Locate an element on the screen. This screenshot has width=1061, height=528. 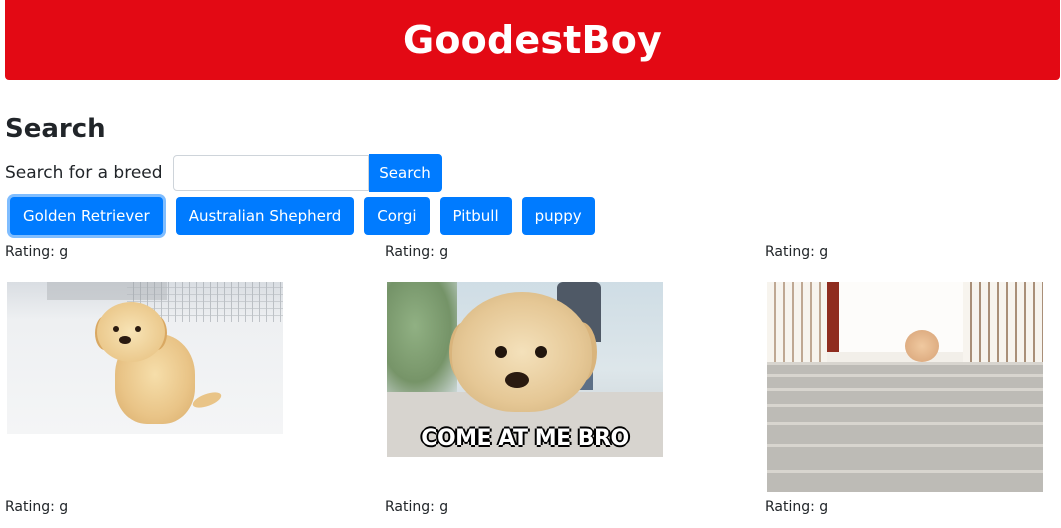
search-form: Search for a breed Search is located at coordinates (223, 173).